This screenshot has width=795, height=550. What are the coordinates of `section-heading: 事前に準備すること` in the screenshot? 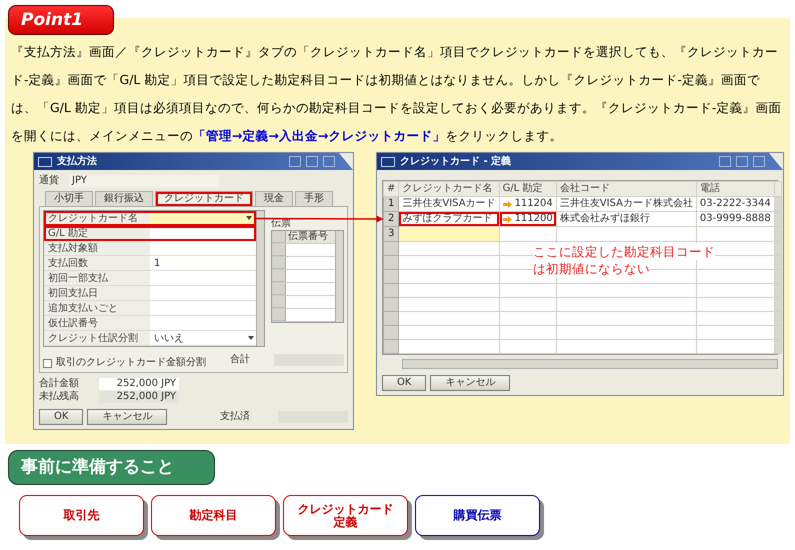 It's located at (111, 467).